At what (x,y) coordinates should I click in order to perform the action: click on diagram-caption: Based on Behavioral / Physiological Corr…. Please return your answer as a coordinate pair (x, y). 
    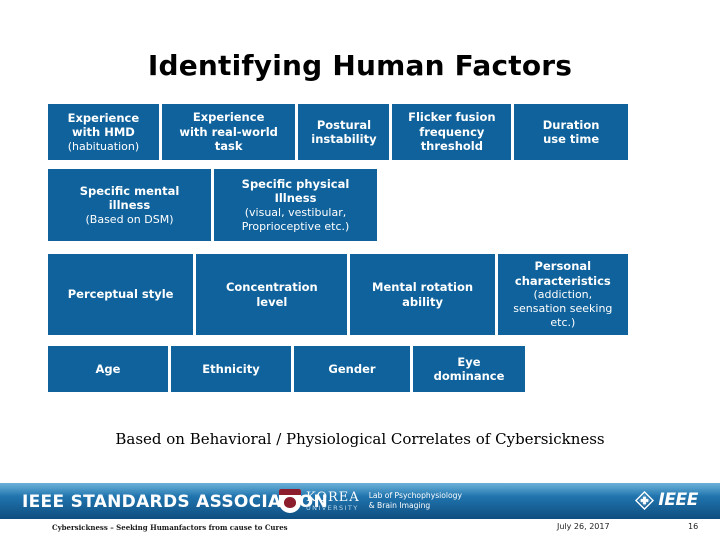
    Looking at the image, I should click on (360, 439).